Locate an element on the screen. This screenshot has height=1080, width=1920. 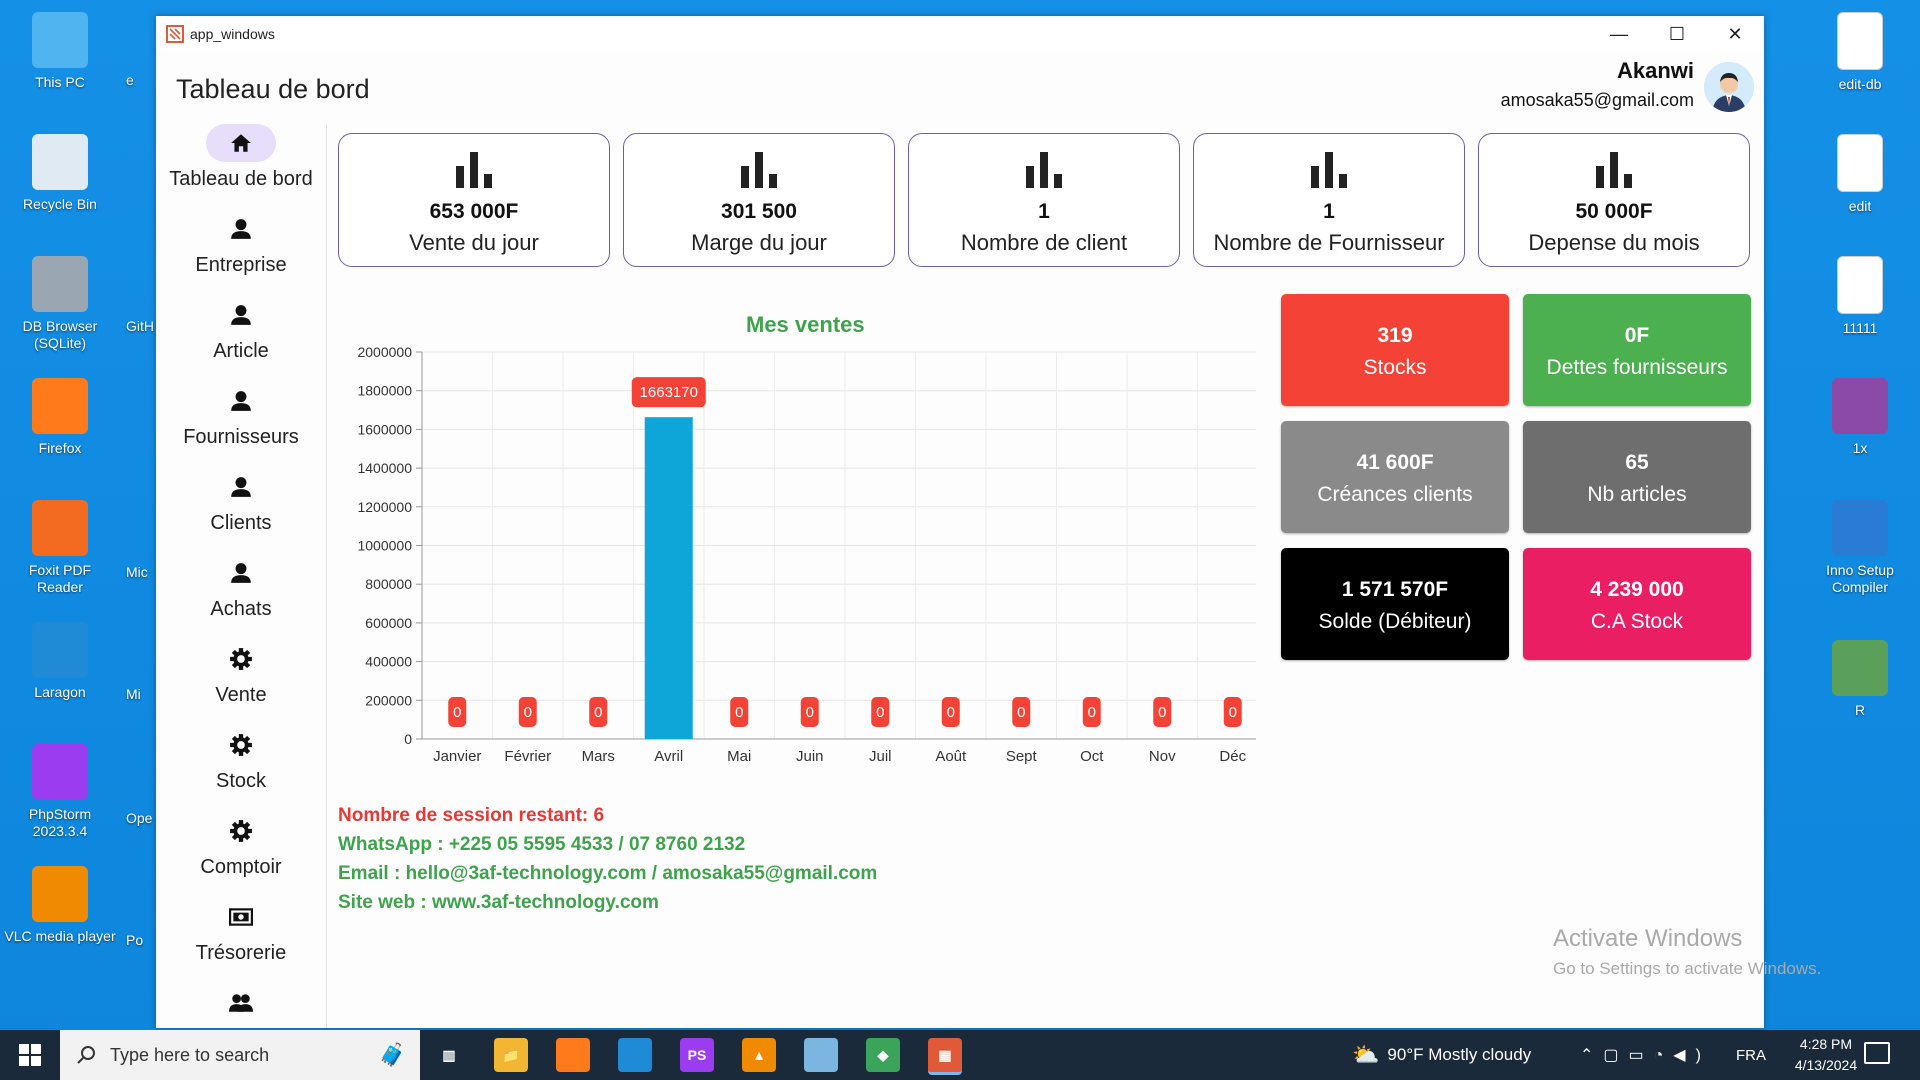
tile-value: 4 239 000 is located at coordinates (1637, 589).